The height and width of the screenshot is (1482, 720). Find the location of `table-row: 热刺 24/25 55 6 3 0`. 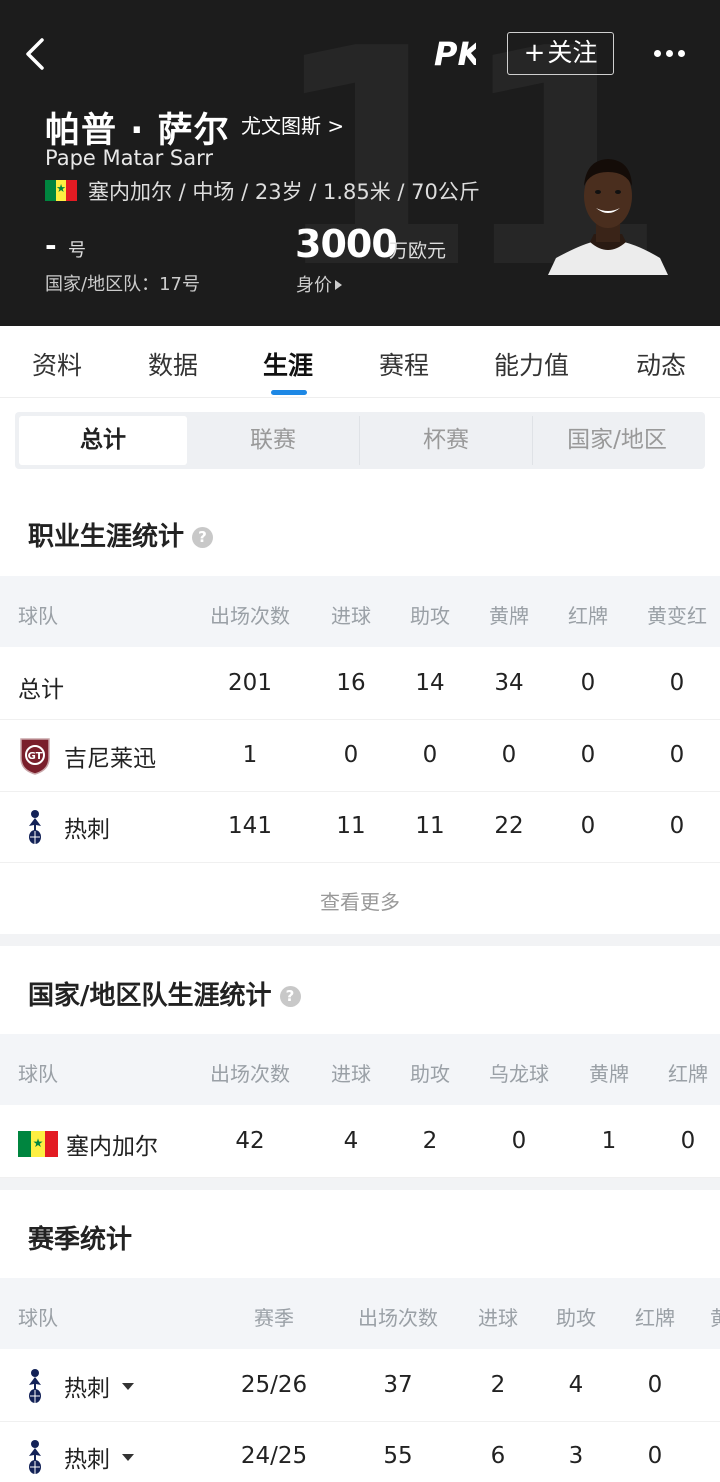

table-row: 热刺 24/25 55 6 3 0 is located at coordinates (360, 1451).